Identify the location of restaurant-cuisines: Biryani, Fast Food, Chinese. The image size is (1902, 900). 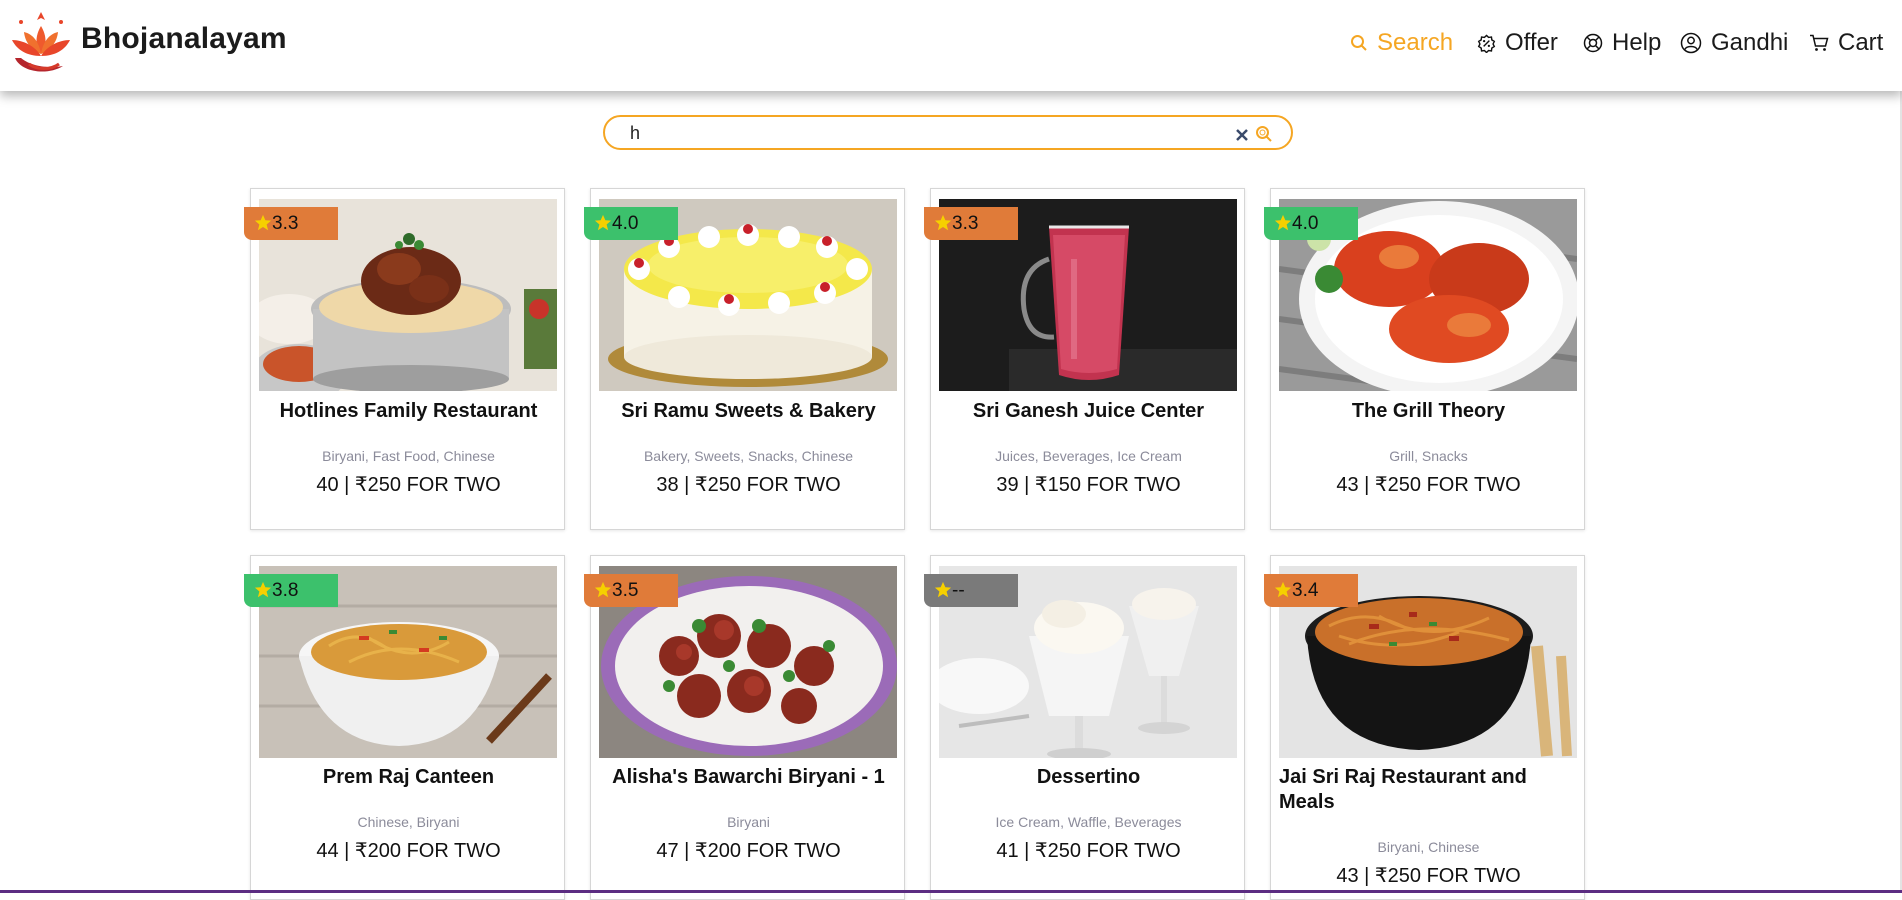
(408, 456).